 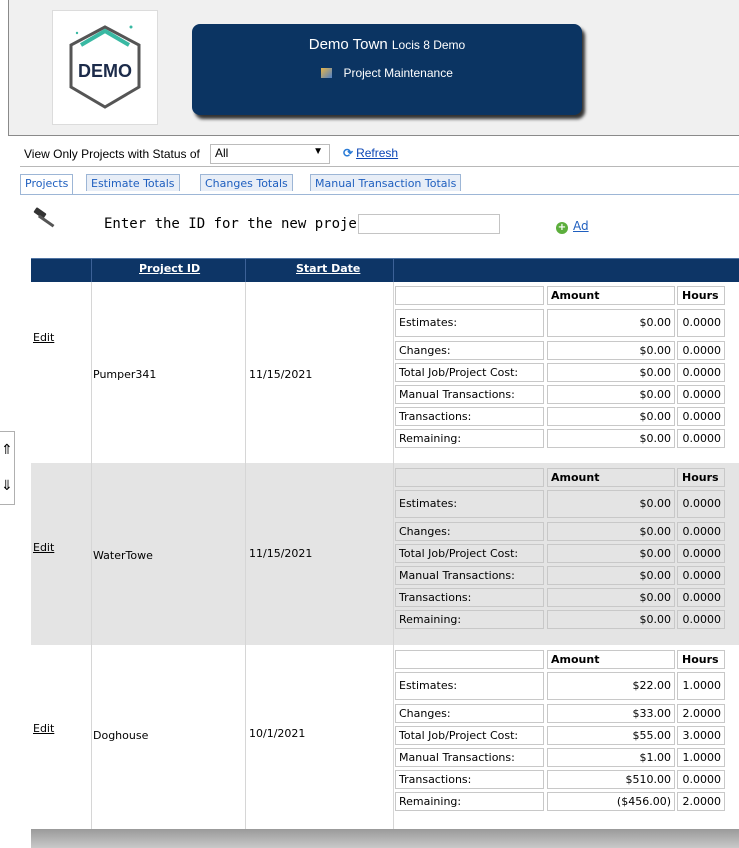 What do you see at coordinates (398, 73) in the screenshot?
I see `page-title-text: Project Maintenance` at bounding box center [398, 73].